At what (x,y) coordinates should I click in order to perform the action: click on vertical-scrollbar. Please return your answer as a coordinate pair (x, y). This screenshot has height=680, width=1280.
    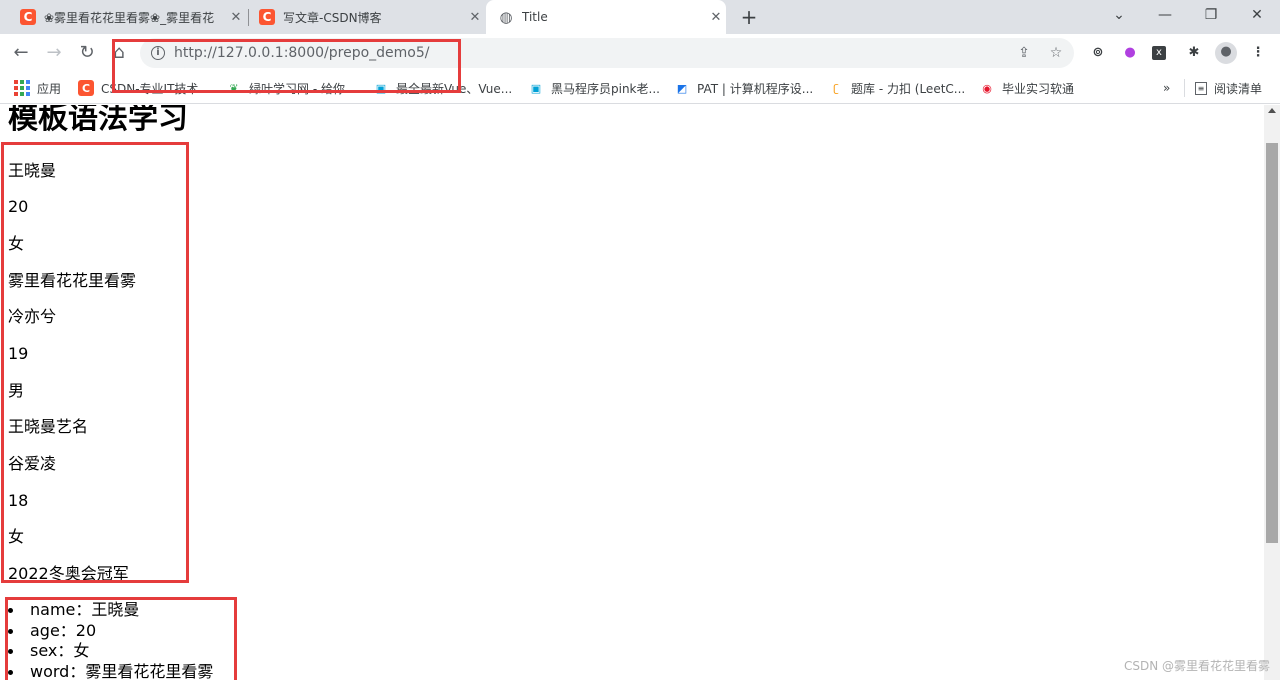
    Looking at the image, I should click on (1272, 392).